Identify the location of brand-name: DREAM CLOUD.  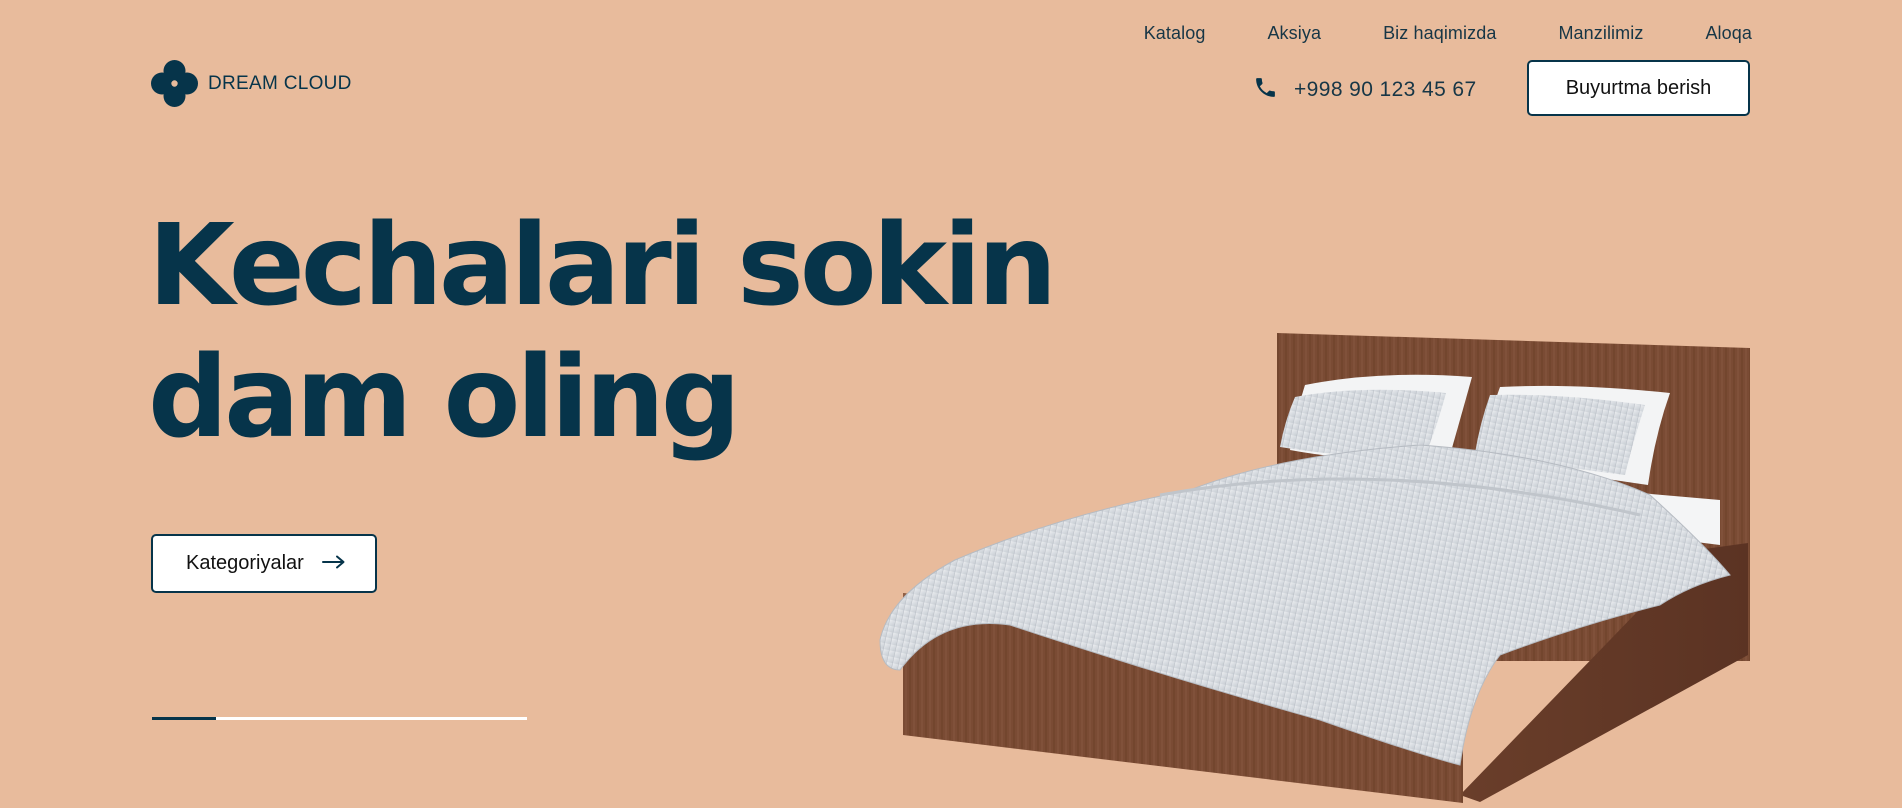
(280, 83).